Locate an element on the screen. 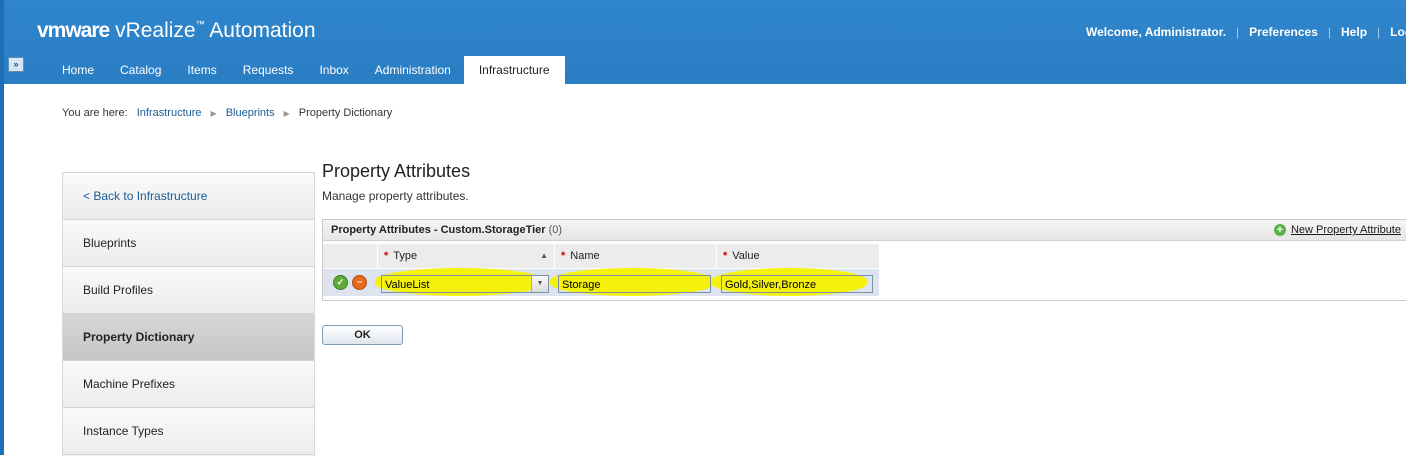 This screenshot has width=1406, height=456. sidebar-item-back: < Back to Infrastructure is located at coordinates (188, 196).